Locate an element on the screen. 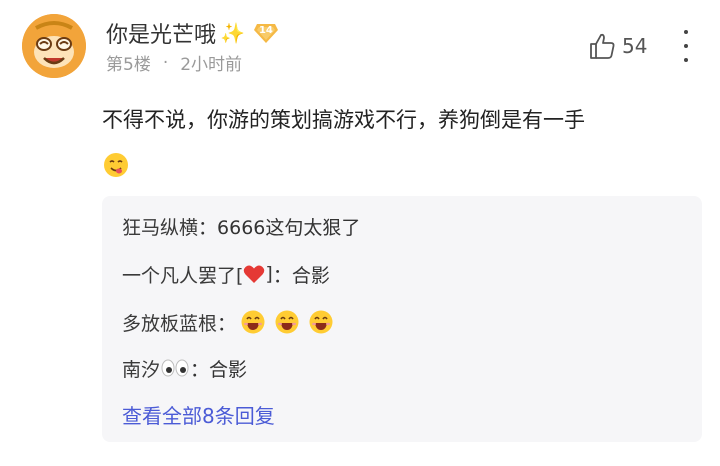 Image resolution: width=720 pixels, height=466 pixels. reply-item: 一个凡人罢了[ ] ： 合影 is located at coordinates (226, 274).